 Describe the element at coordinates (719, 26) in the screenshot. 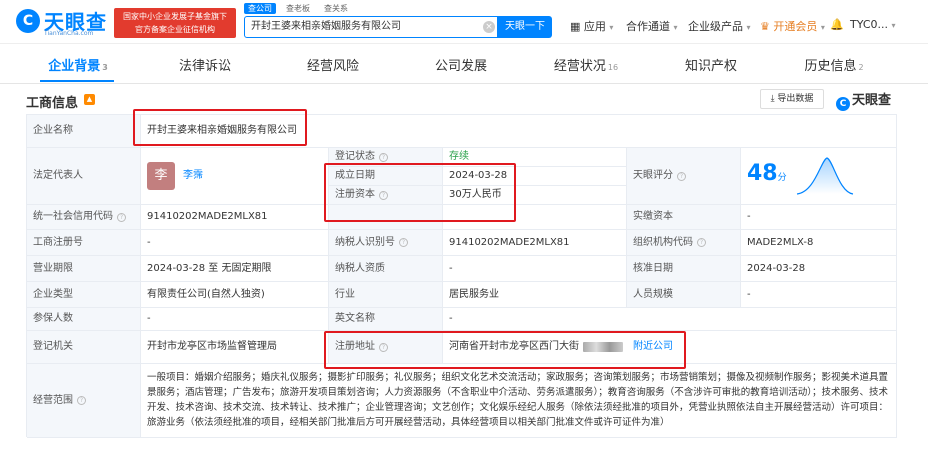

I see `nav-enterprise-products: 企业级产品 ▾` at that location.